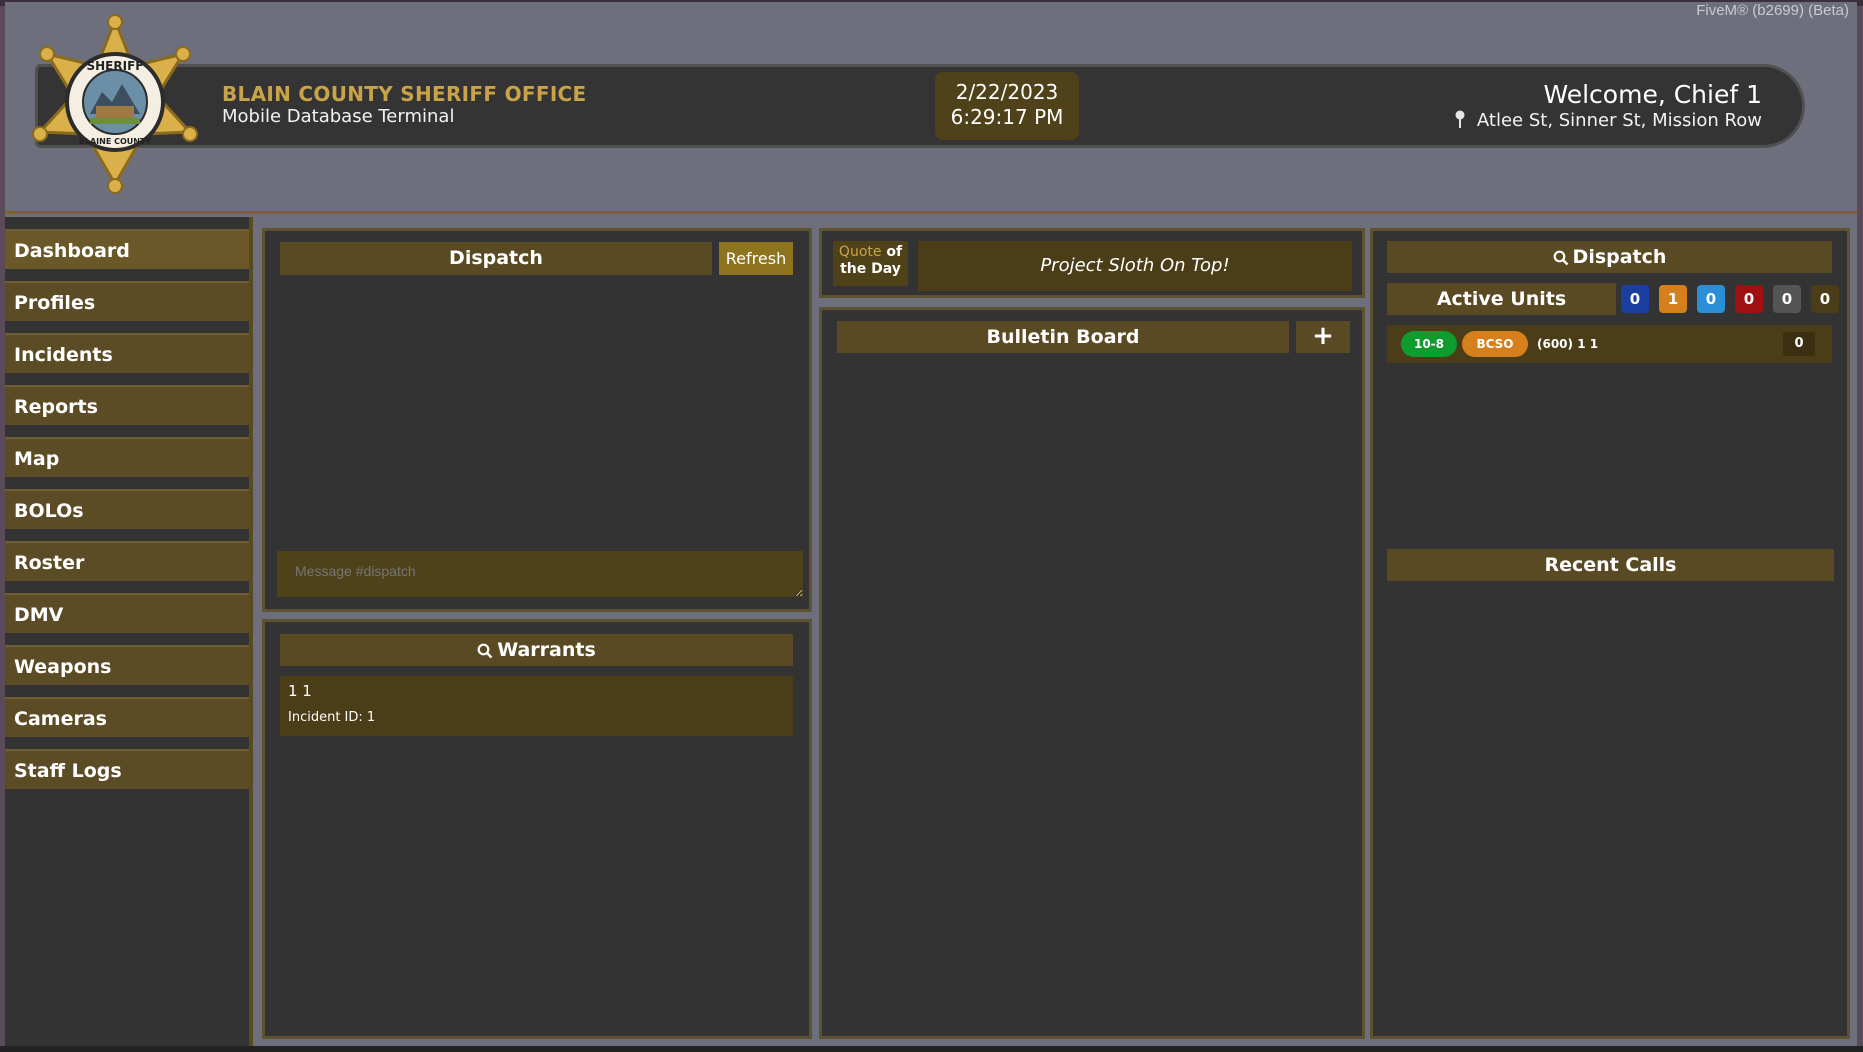  What do you see at coordinates (1619, 120) in the screenshot?
I see `location-text: Atlee St, Sinner St, Mission Row` at bounding box center [1619, 120].